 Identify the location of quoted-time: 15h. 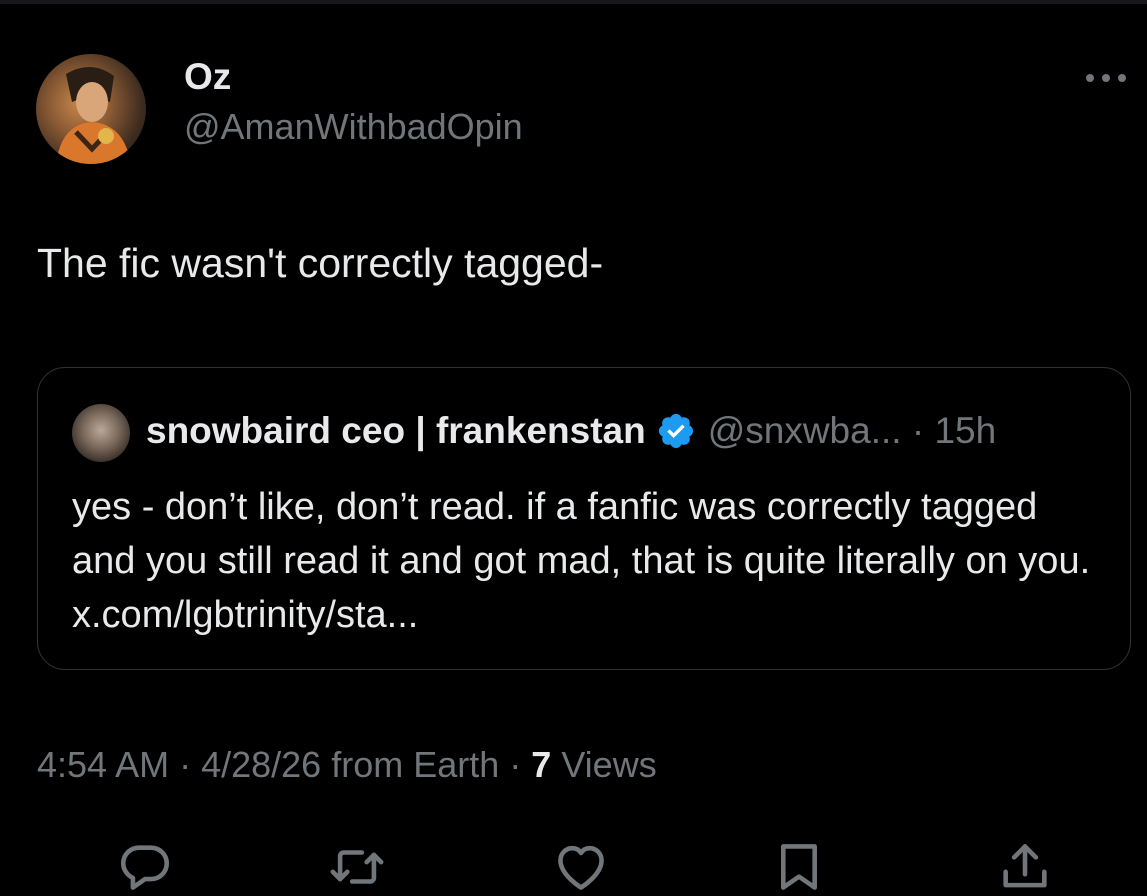
(965, 430).